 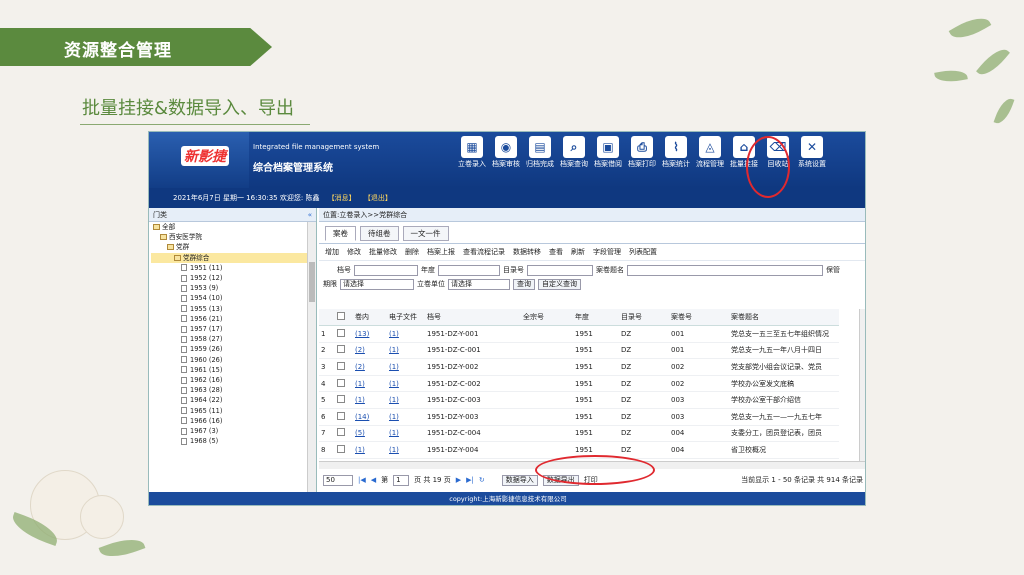 I want to click on tree-node: 1954 (10), so click(x=233, y=298).